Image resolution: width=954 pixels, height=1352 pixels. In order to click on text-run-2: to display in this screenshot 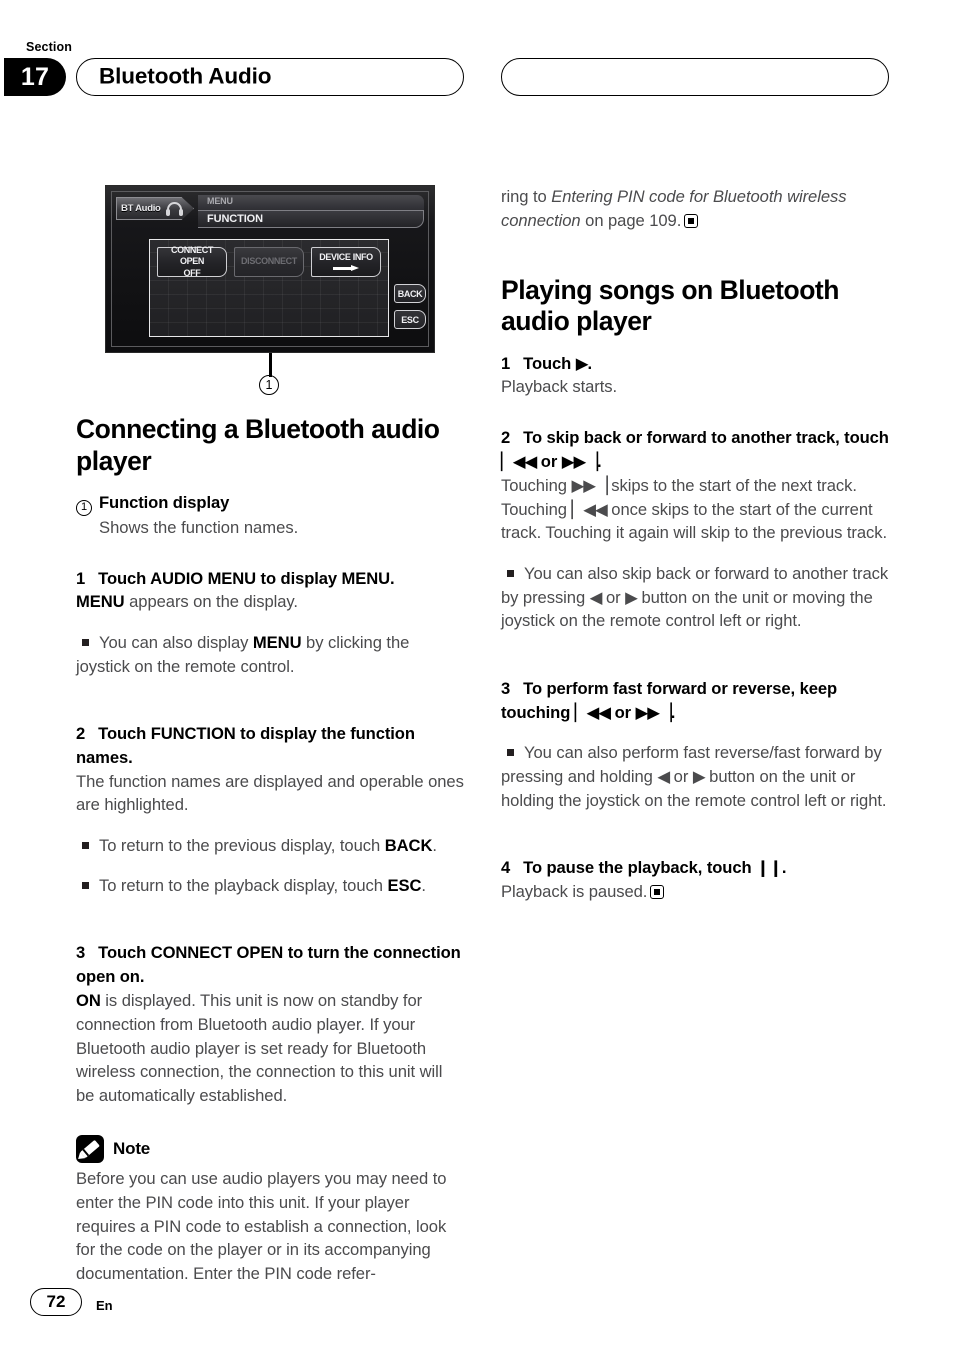, I will do `click(299, 578)`.